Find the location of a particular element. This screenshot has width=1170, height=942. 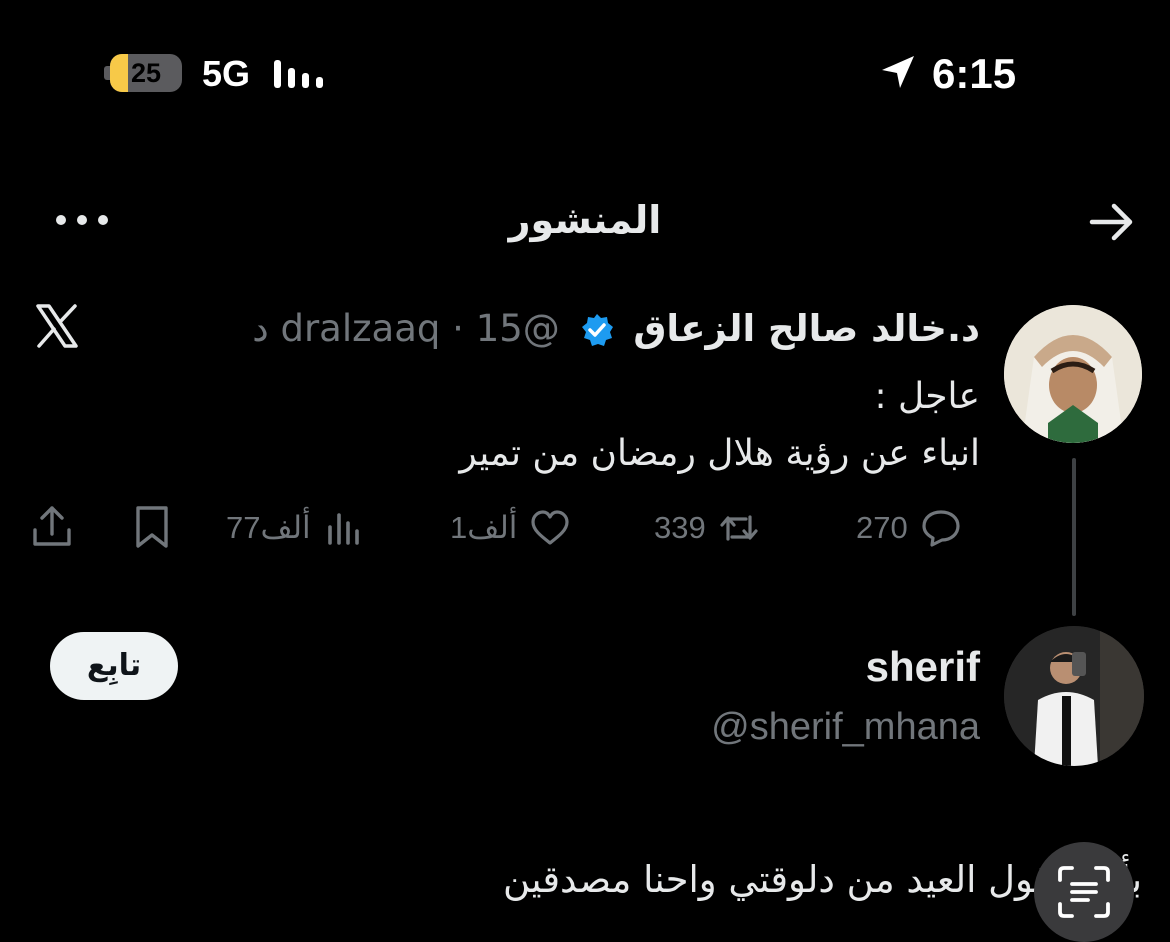

text-scan-icon is located at coordinates (1084, 892).